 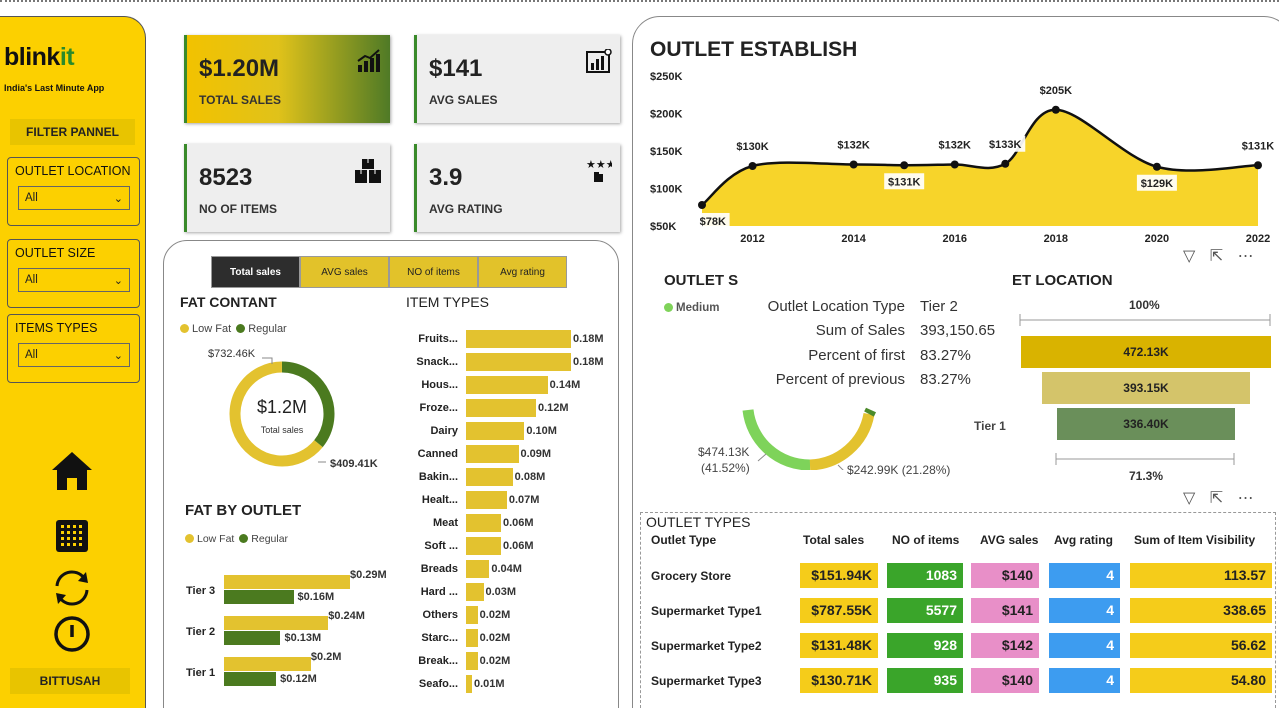 I want to click on visual-header-icons: ▽ ⇱ ⋯, so click(x=1218, y=498).